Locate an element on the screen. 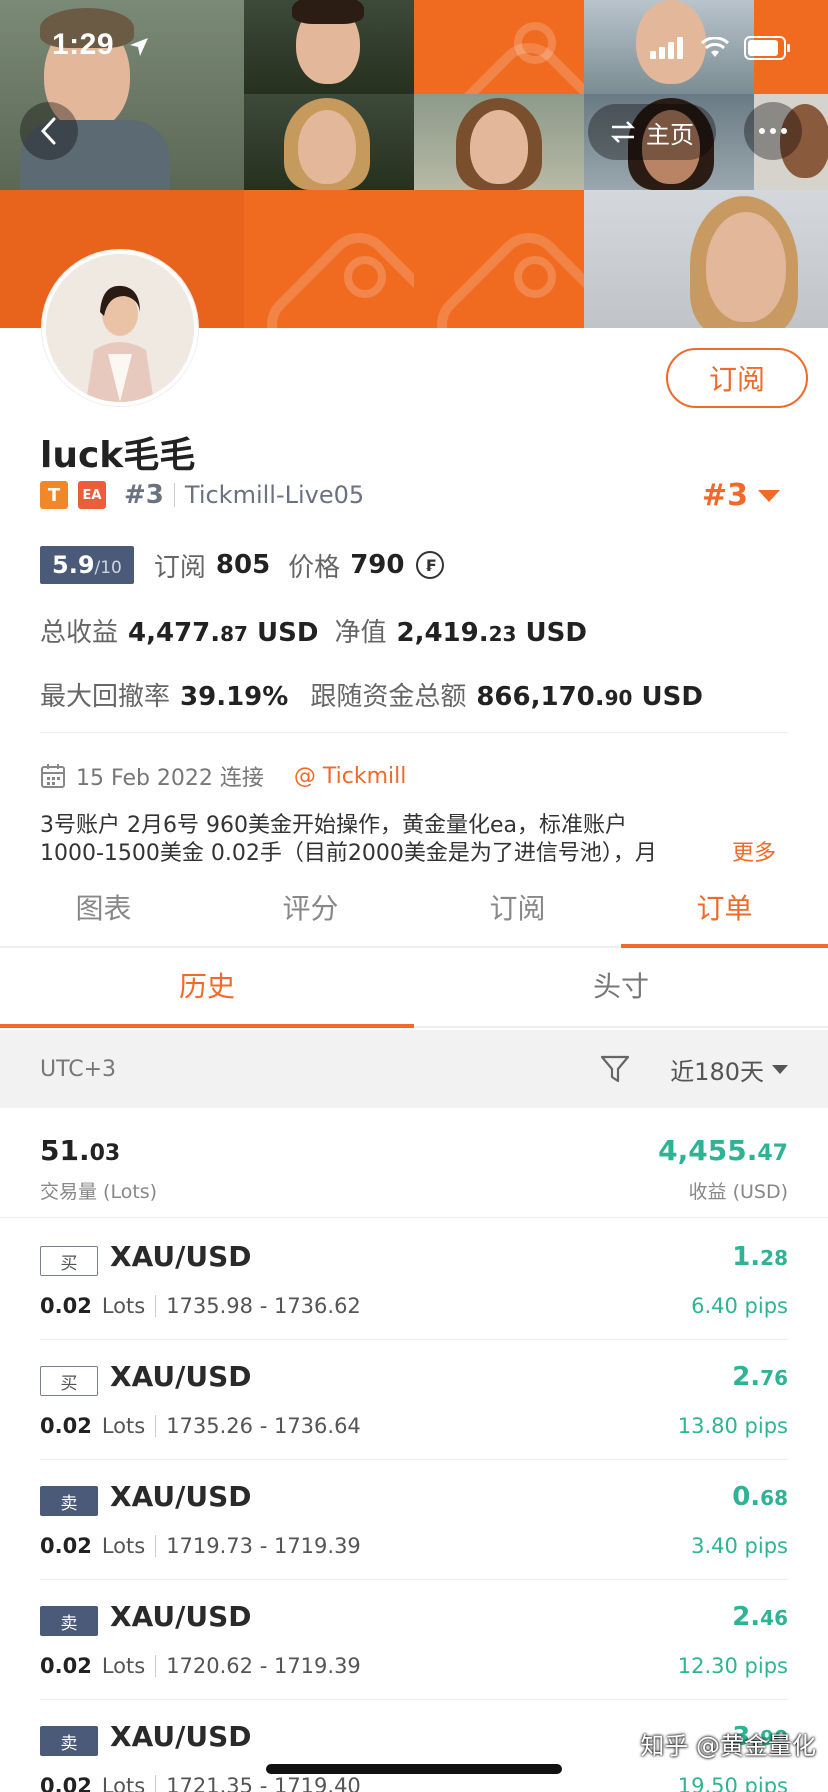 This screenshot has height=1792, width=828. description-text: 1000-1500美金 0.02手（目前2000美金是为了进信号池），月 is located at coordinates (348, 853).